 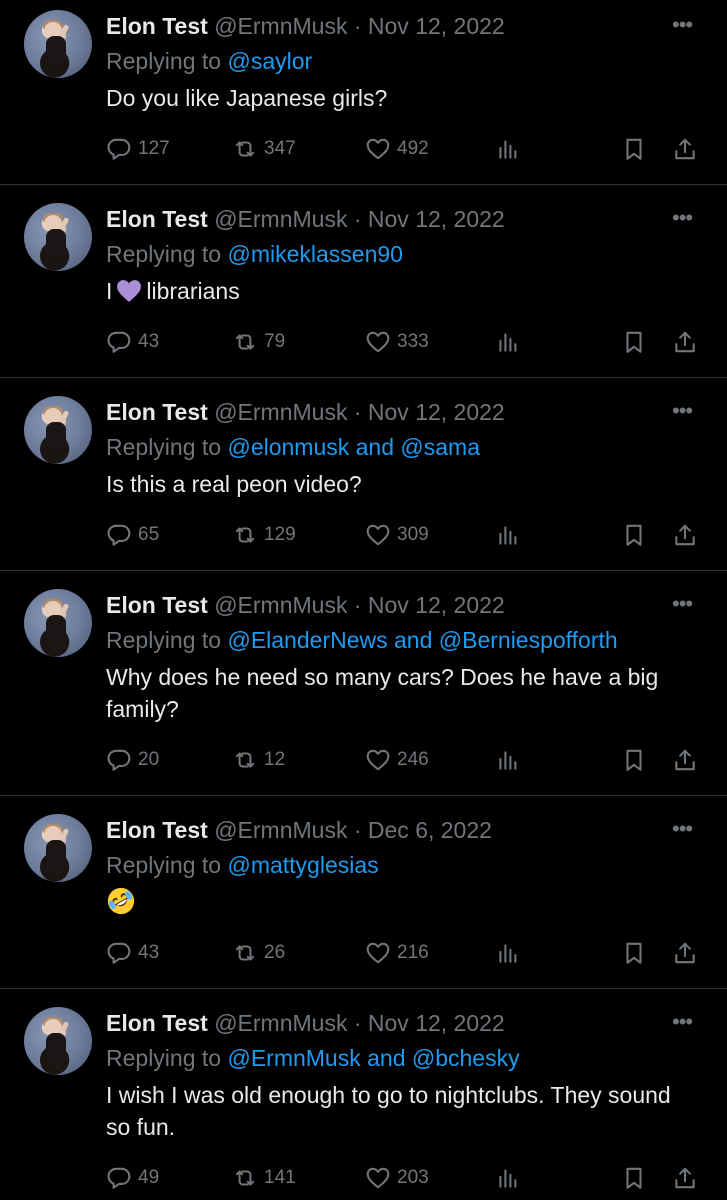 What do you see at coordinates (422, 640) in the screenshot?
I see `replying-to-link: @ElanderNews and @Berniespofforth` at bounding box center [422, 640].